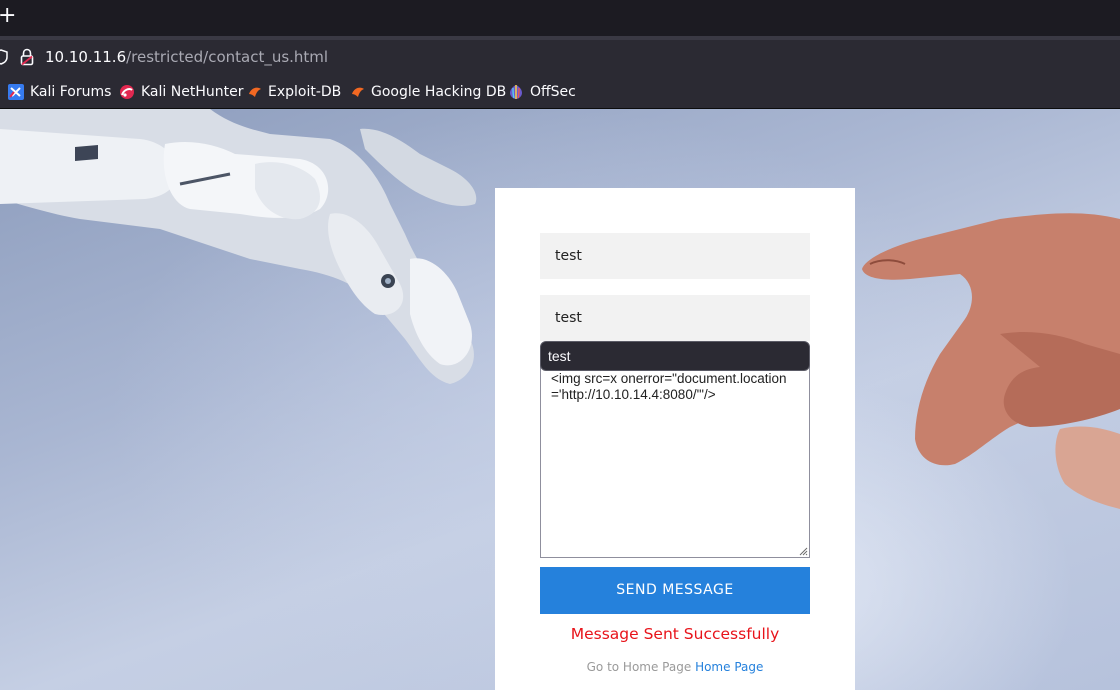  What do you see at coordinates (16, 92) in the screenshot?
I see `kali-forums-icon` at bounding box center [16, 92].